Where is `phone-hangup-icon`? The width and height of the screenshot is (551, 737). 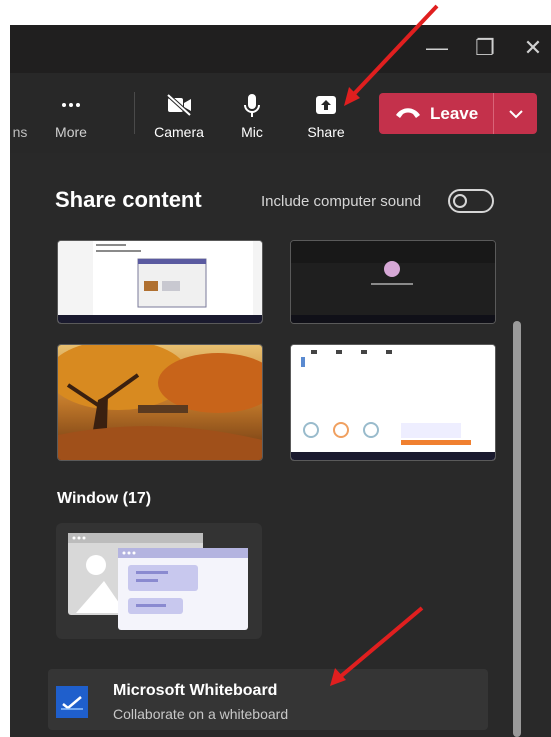 phone-hangup-icon is located at coordinates (408, 115).